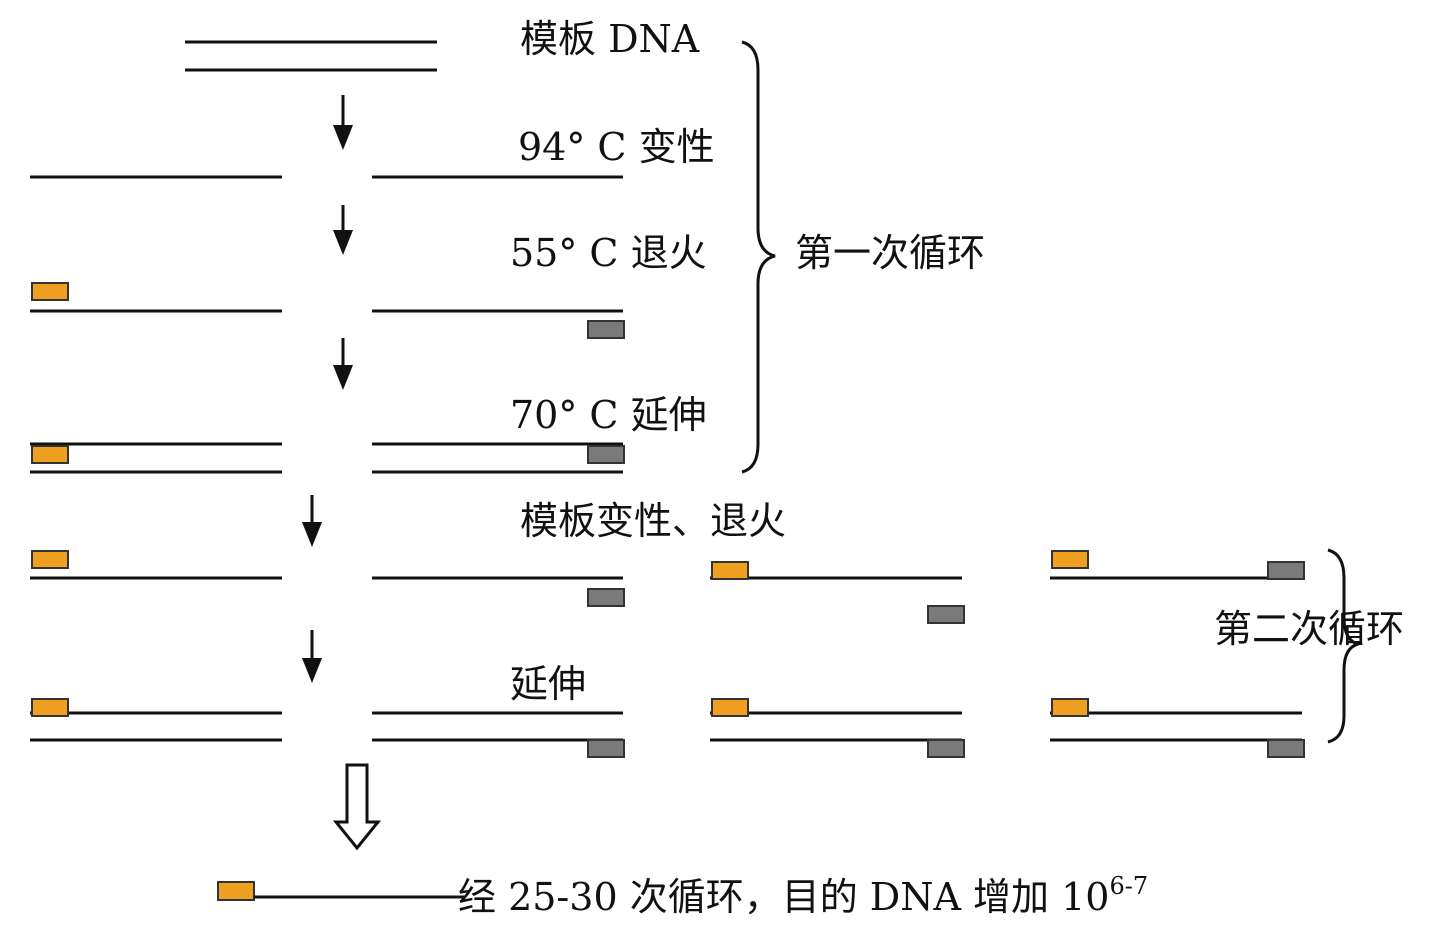  Describe the element at coordinates (890, 253) in the screenshot. I see `label-first-cycle: 第一次循环` at that location.